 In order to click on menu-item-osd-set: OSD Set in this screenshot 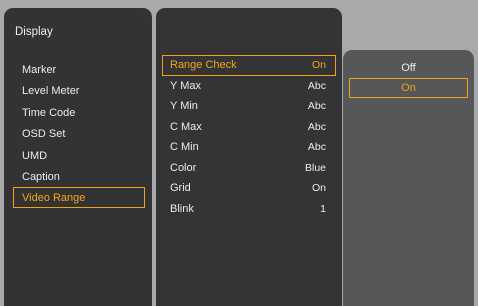, I will do `click(79, 133)`.